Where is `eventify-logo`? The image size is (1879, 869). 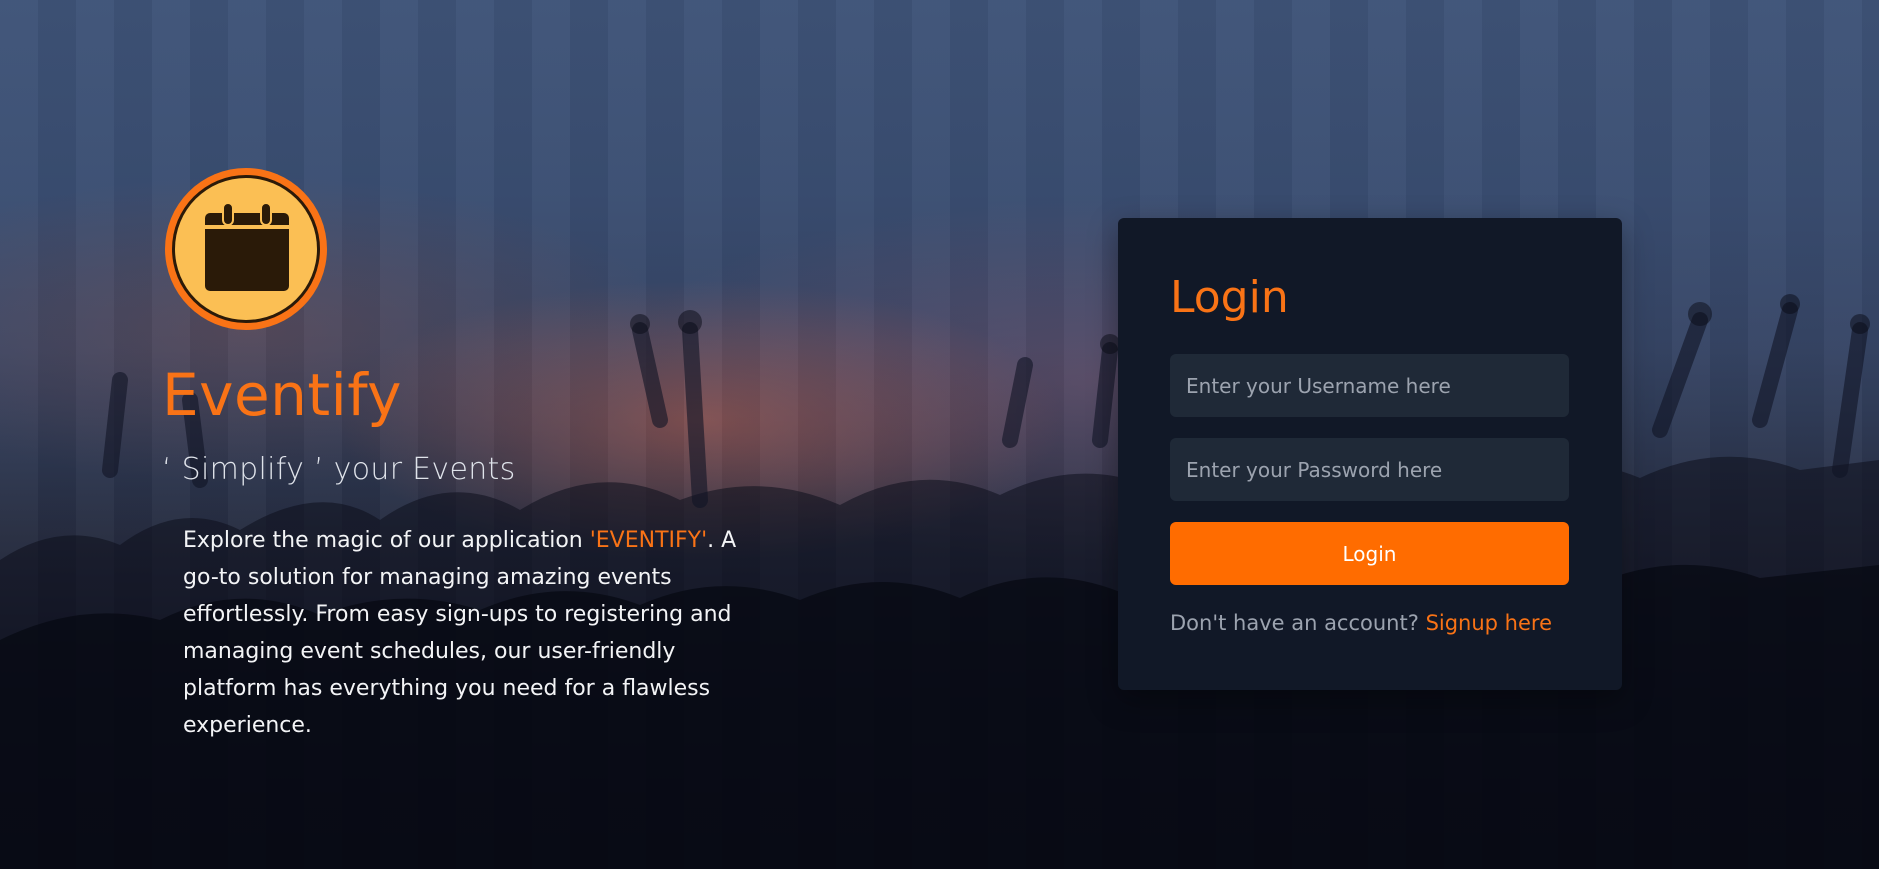 eventify-logo is located at coordinates (246, 249).